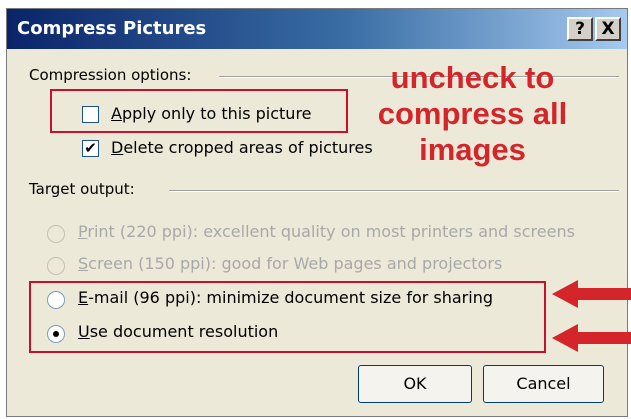  What do you see at coordinates (472, 149) in the screenshot?
I see `annotation-line-3: images` at bounding box center [472, 149].